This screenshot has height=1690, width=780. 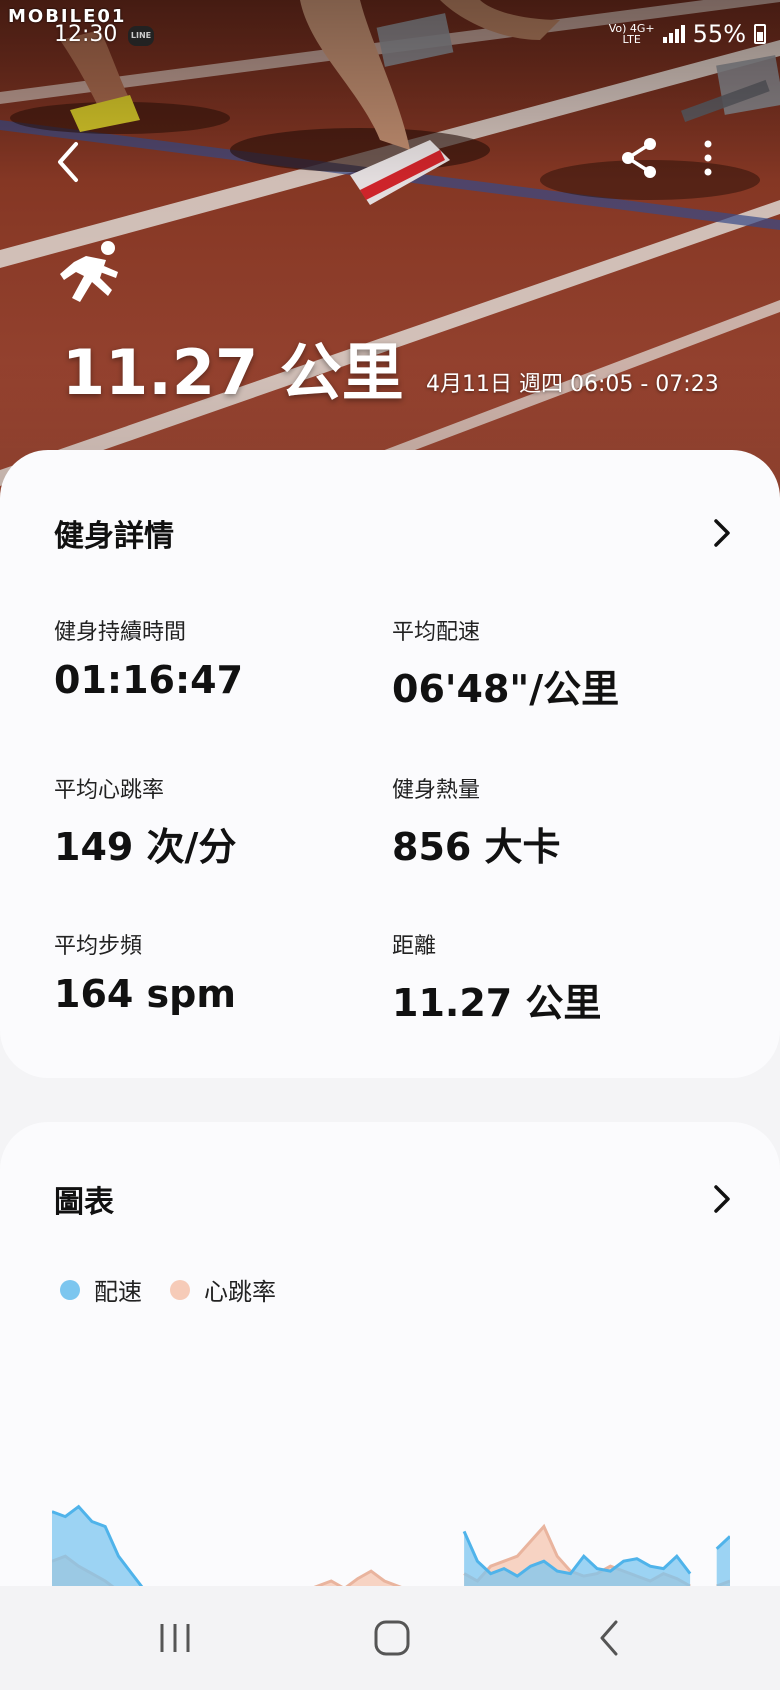 I want to click on share-button, so click(x=640, y=158).